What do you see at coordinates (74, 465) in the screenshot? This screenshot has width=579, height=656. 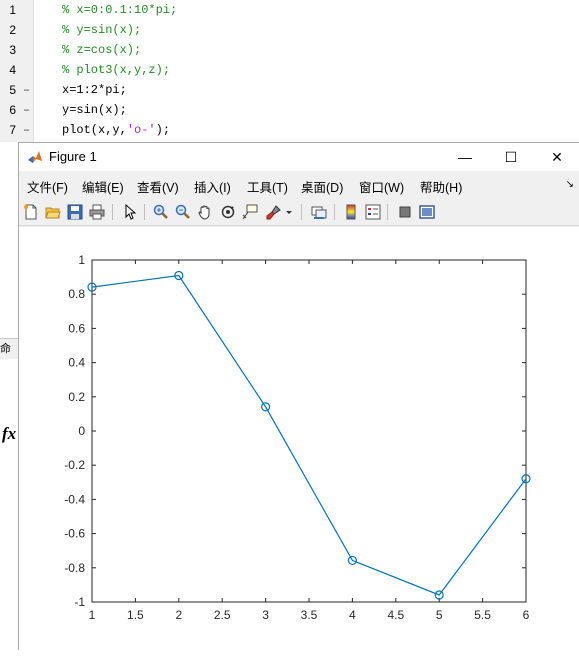 I see `y-tick-label: -0.2` at bounding box center [74, 465].